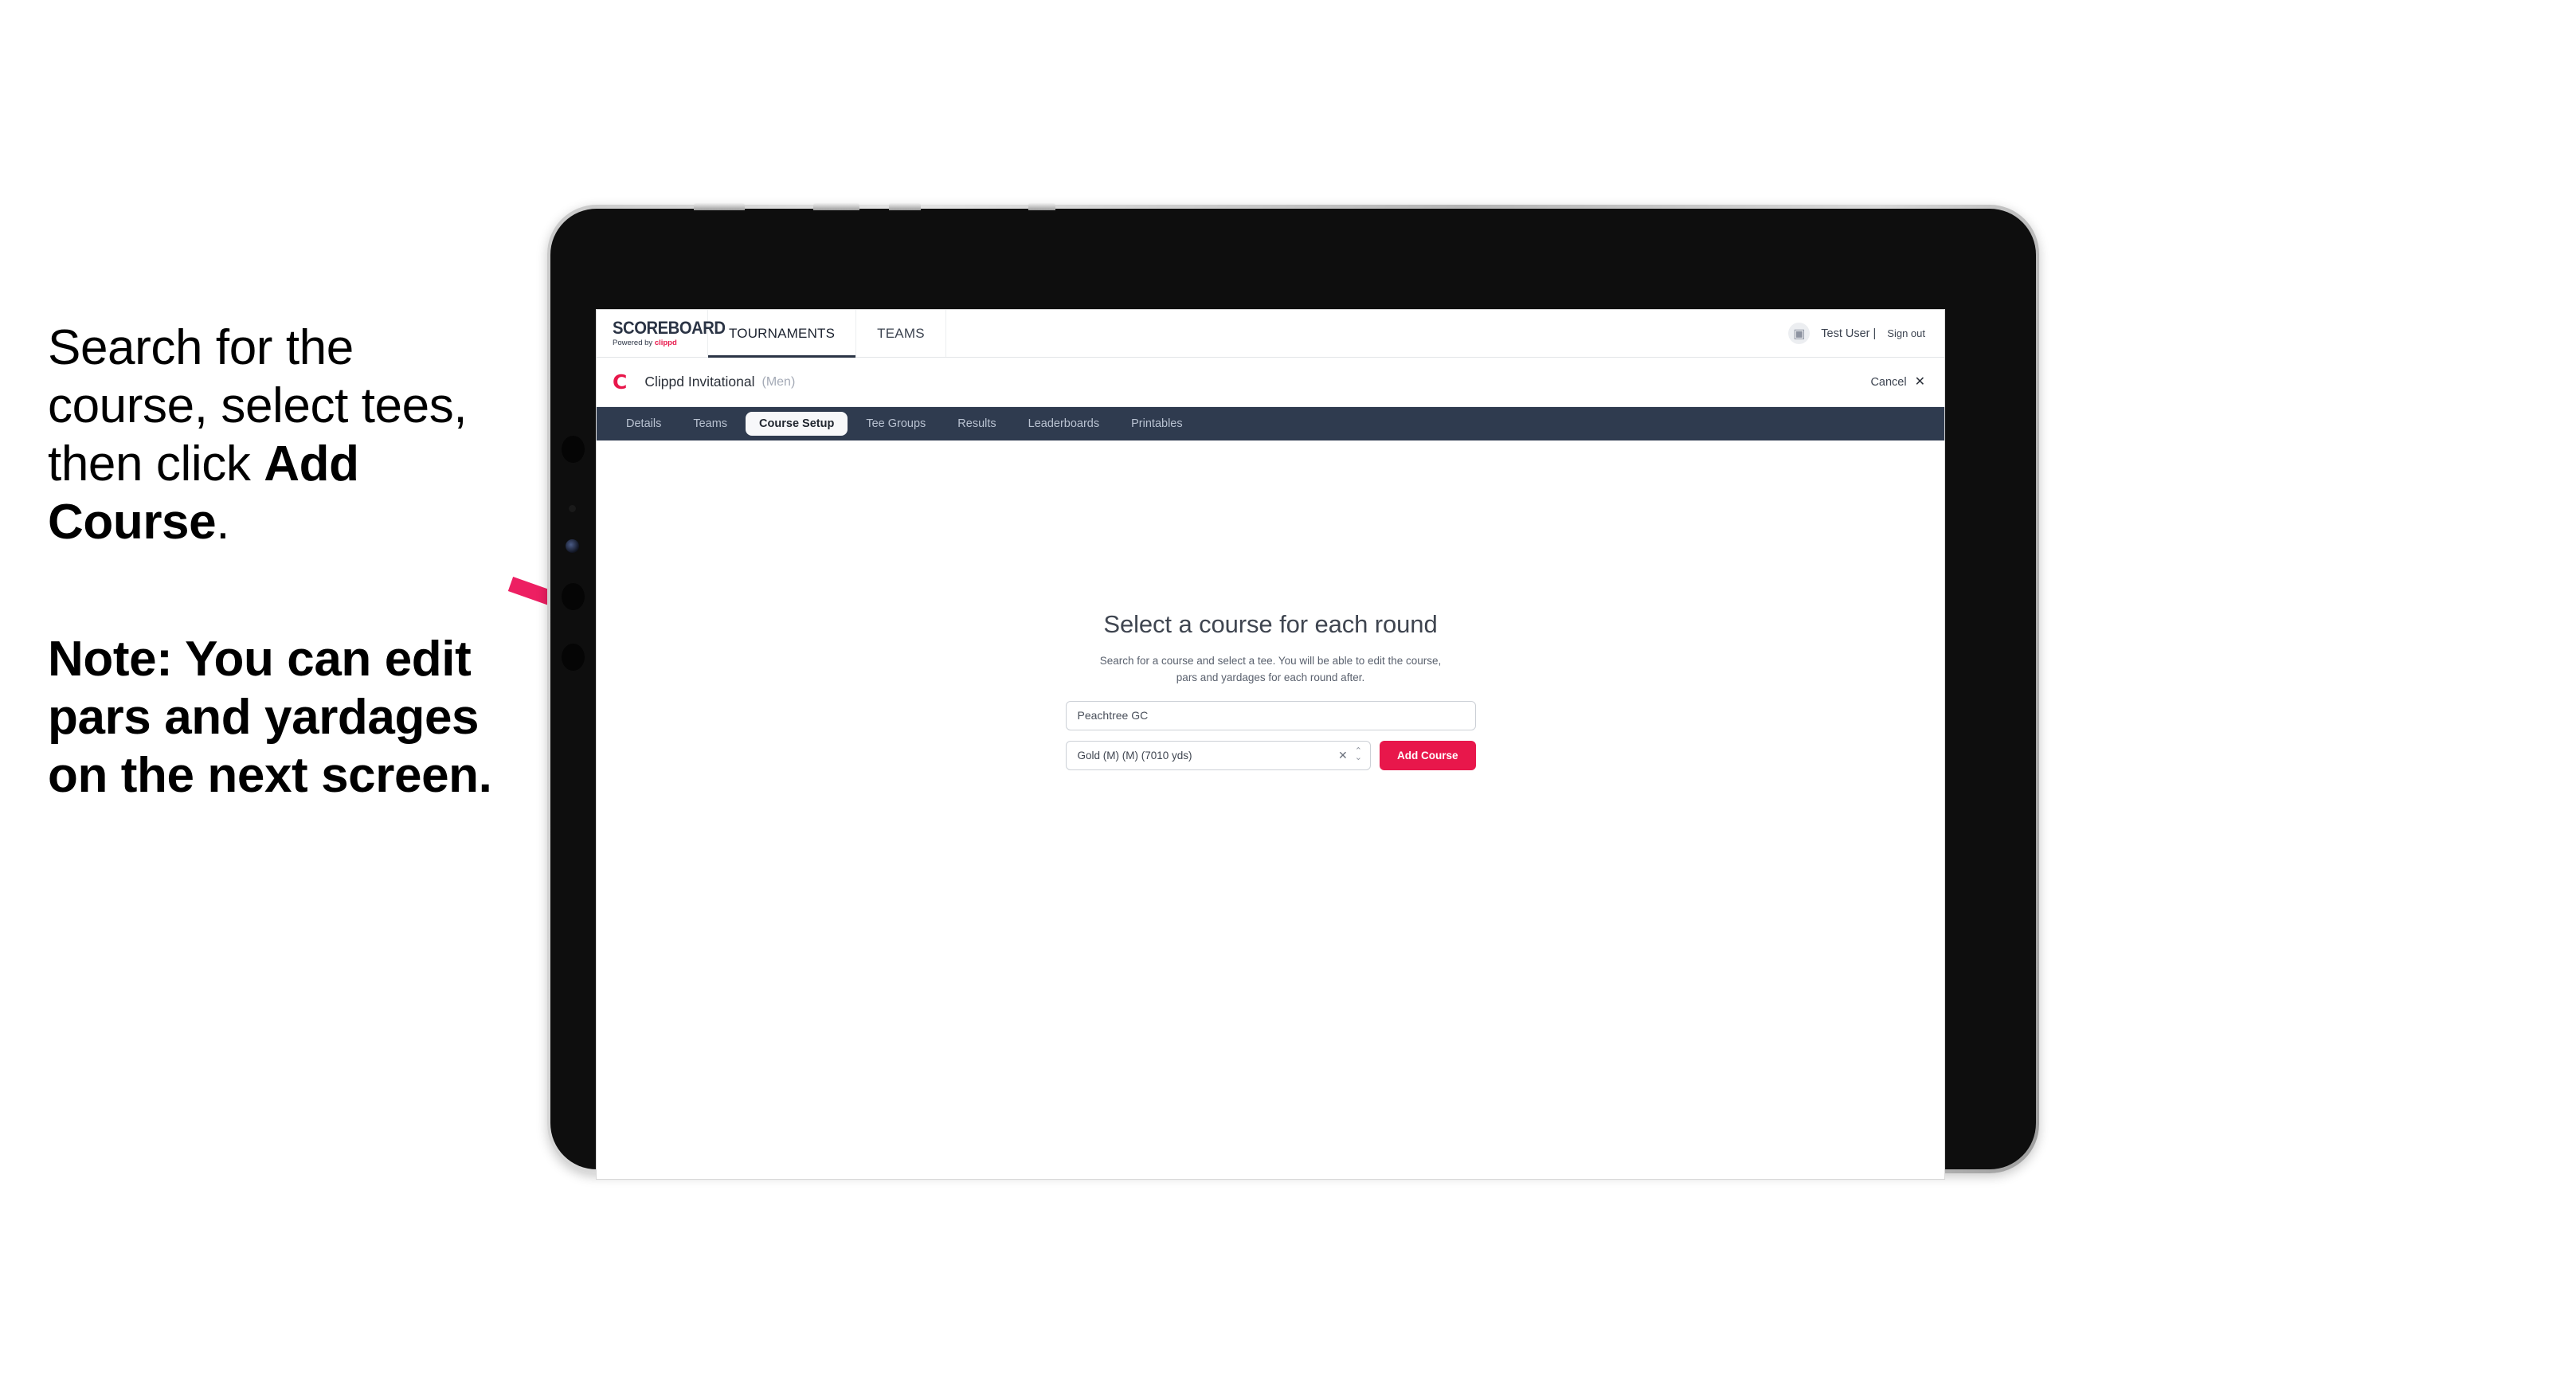 This screenshot has width=2576, height=1386. Describe the element at coordinates (1358, 758) in the screenshot. I see `chevron-down-icon: ⌄` at that location.